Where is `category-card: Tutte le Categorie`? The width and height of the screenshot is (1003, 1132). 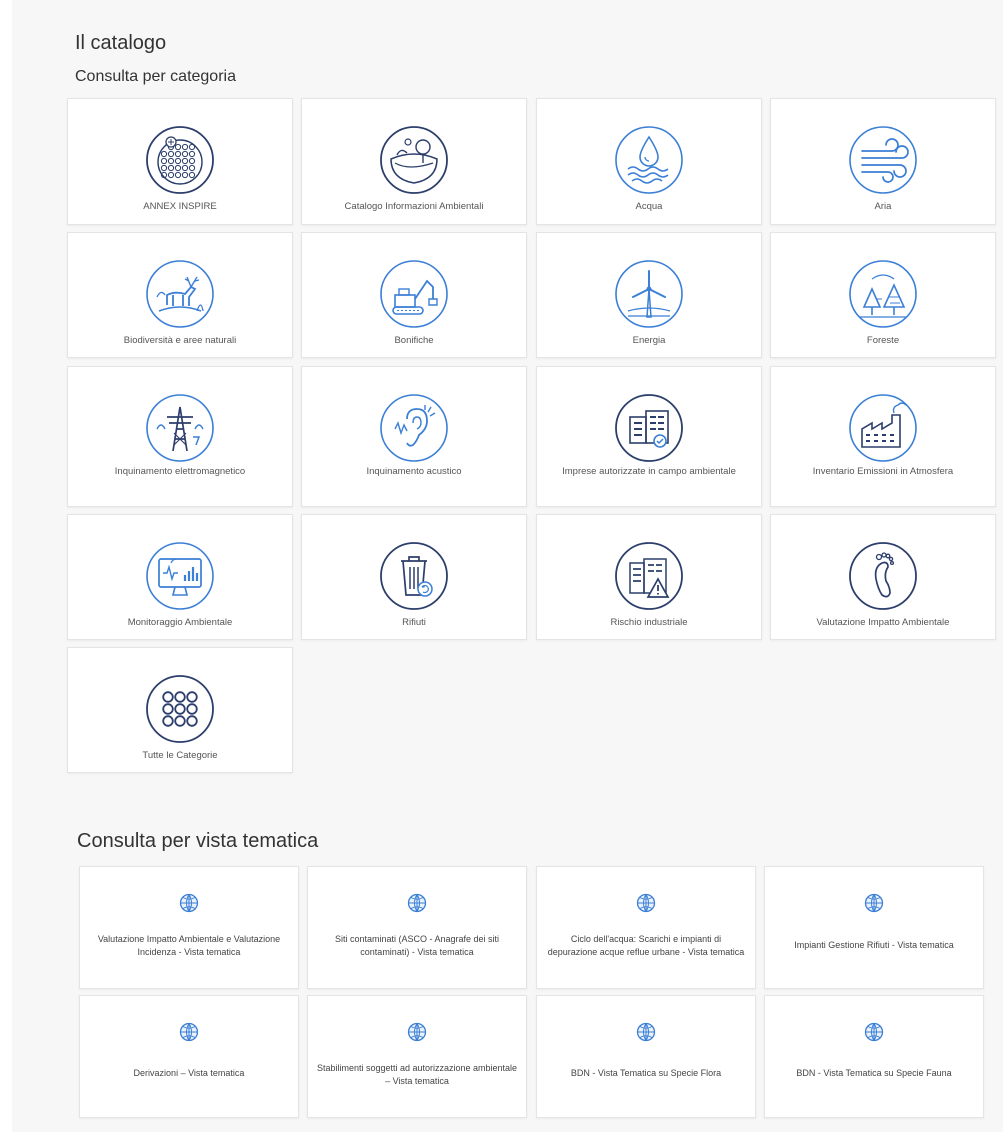
category-card: Tutte le Categorie is located at coordinates (180, 710).